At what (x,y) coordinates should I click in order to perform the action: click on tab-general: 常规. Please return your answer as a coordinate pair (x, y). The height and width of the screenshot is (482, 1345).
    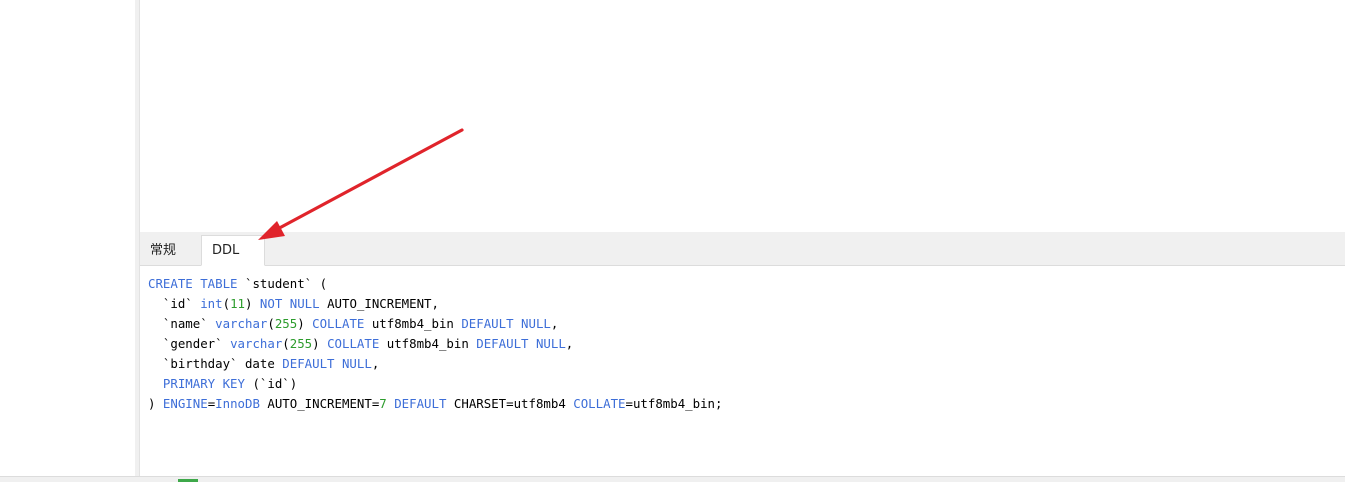
    Looking at the image, I should click on (170, 251).